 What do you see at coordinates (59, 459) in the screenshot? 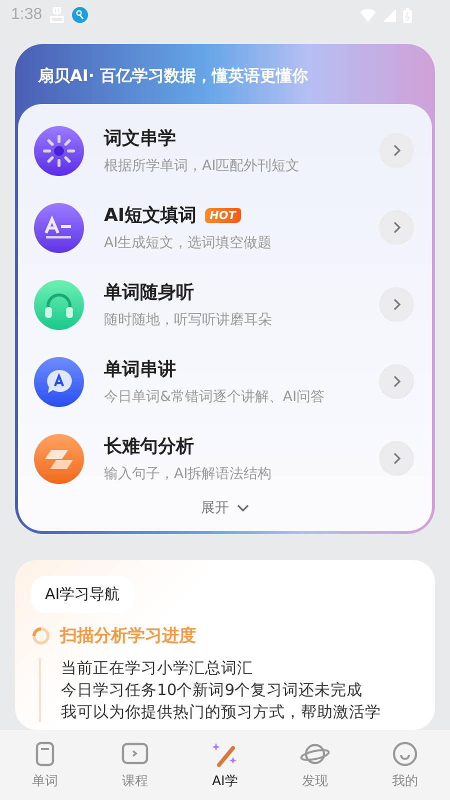
I see `layers-icon` at bounding box center [59, 459].